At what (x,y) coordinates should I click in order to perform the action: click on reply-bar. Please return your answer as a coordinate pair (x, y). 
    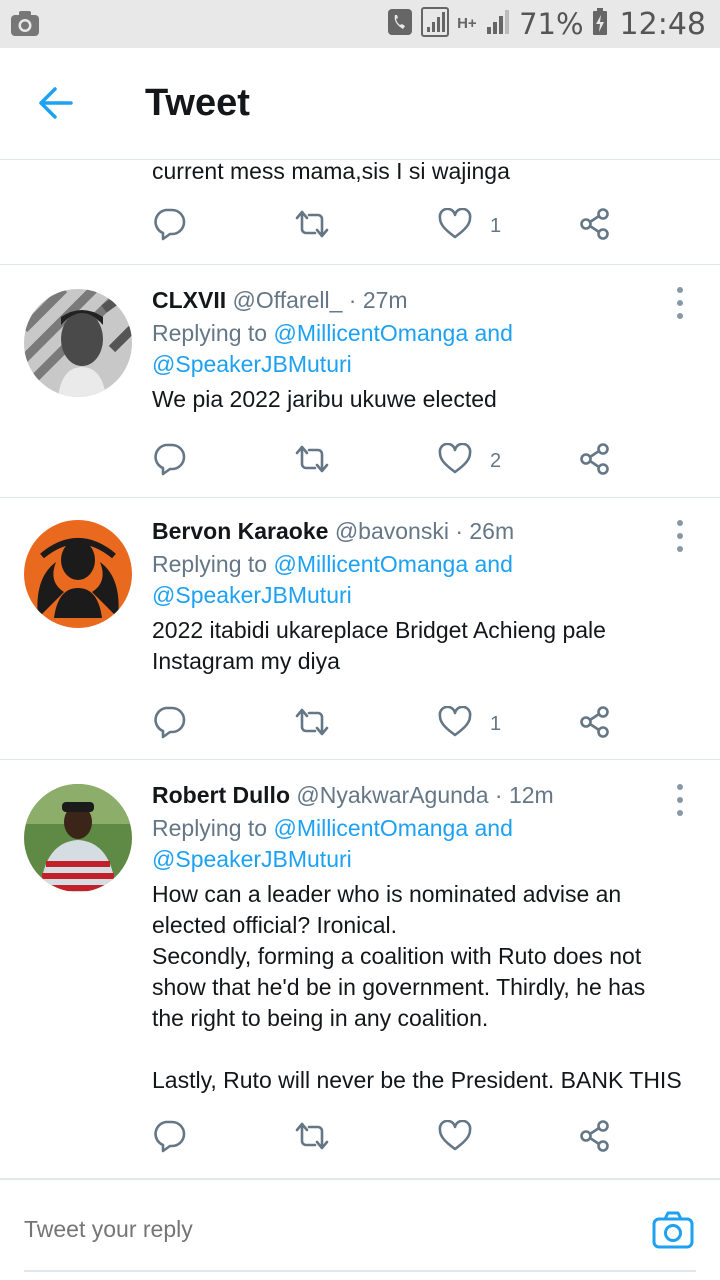
    Looking at the image, I should click on (360, 1229).